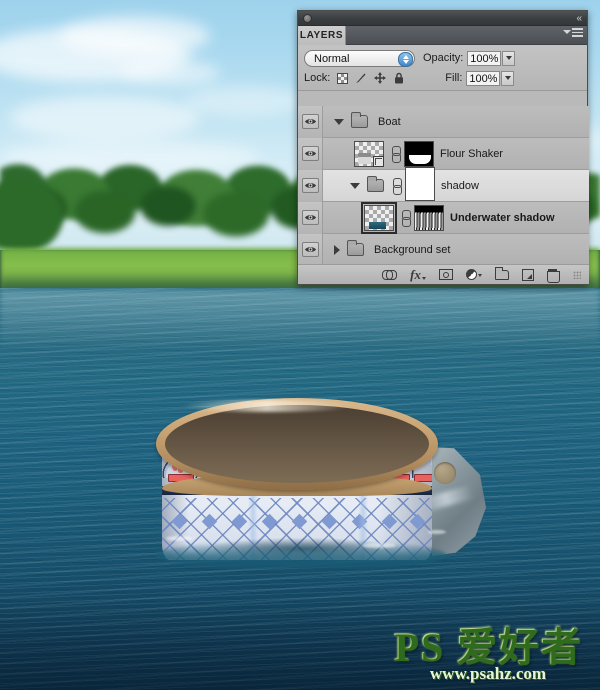 The image size is (600, 690). What do you see at coordinates (267, 406) in the screenshot?
I see `rim-highlight` at bounding box center [267, 406].